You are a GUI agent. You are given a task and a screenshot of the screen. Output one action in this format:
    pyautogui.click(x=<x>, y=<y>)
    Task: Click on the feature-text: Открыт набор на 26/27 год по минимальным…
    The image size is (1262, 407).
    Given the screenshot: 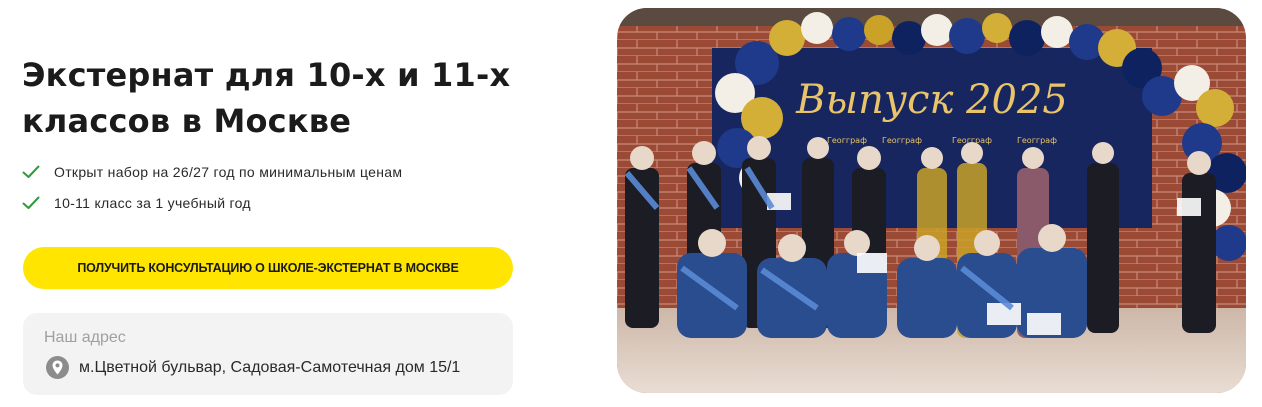 What is the action you would take?
    pyautogui.click(x=228, y=171)
    